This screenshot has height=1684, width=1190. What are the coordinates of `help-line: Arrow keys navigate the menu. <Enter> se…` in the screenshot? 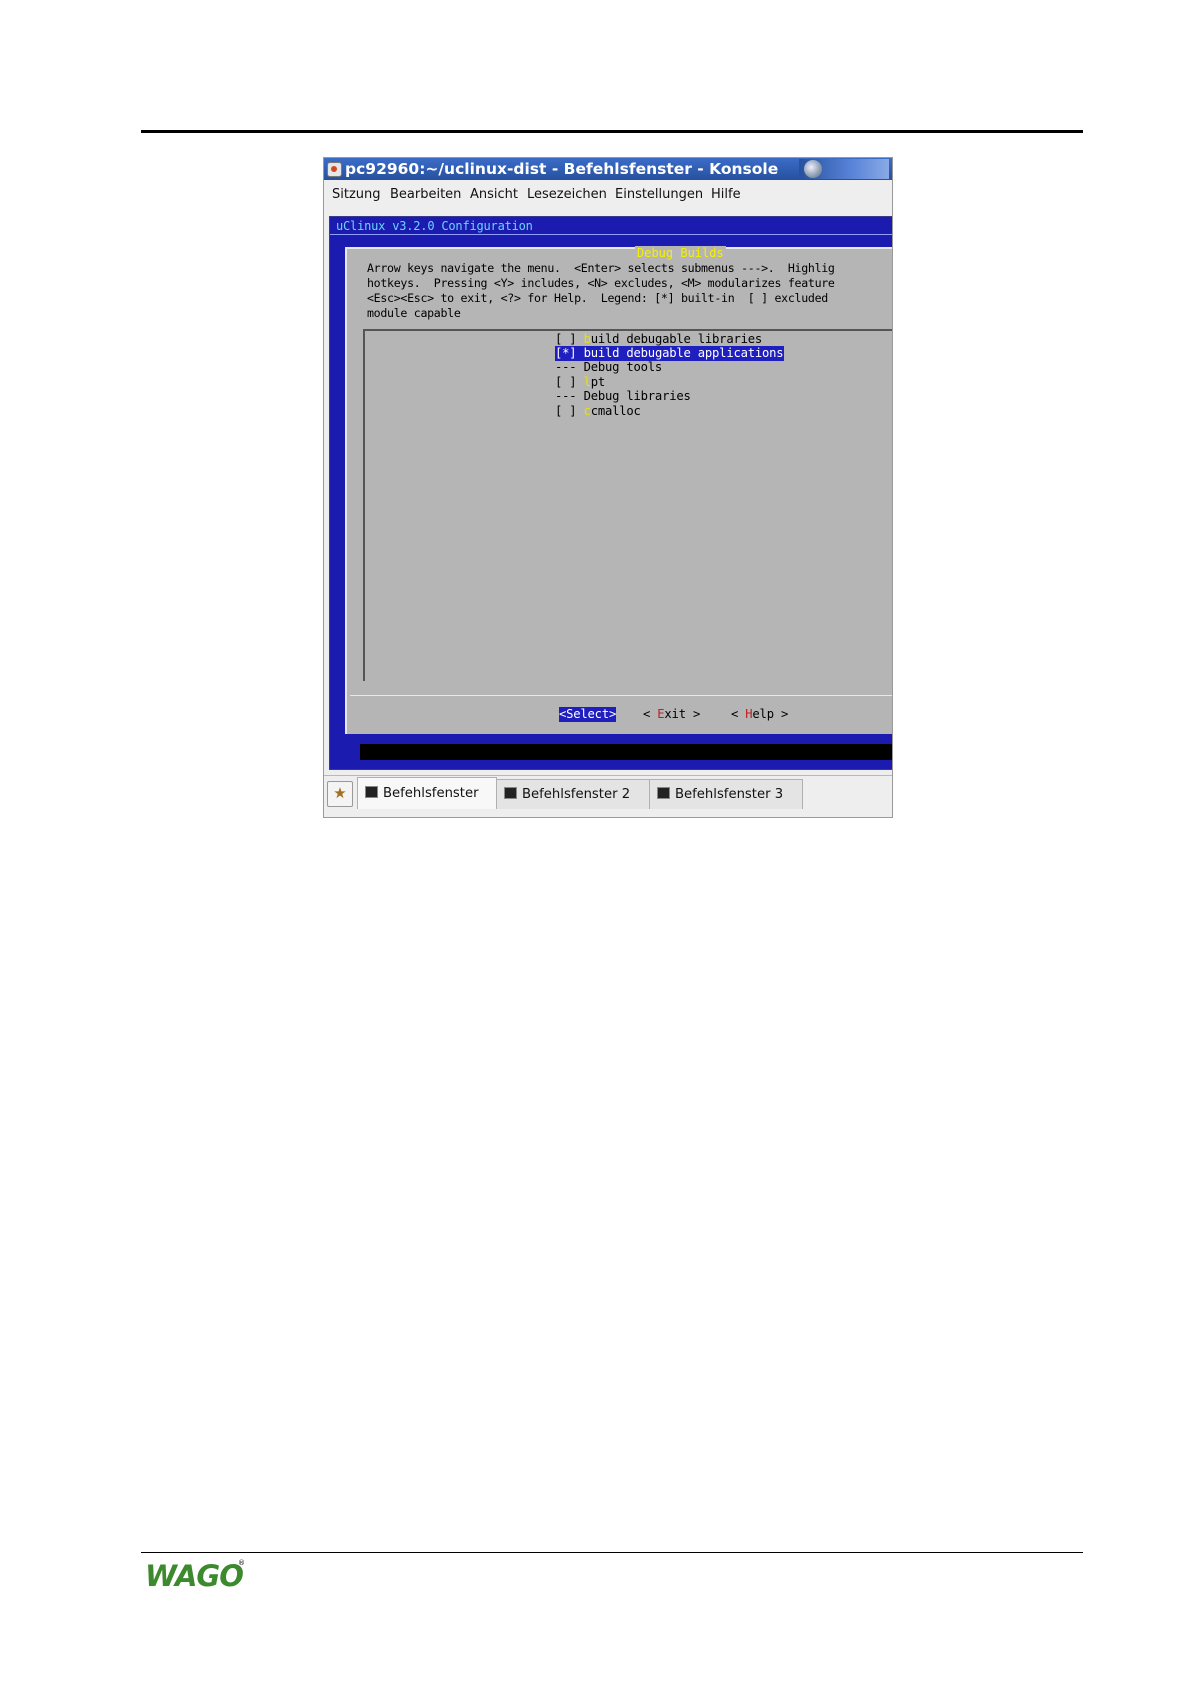 It's located at (601, 268).